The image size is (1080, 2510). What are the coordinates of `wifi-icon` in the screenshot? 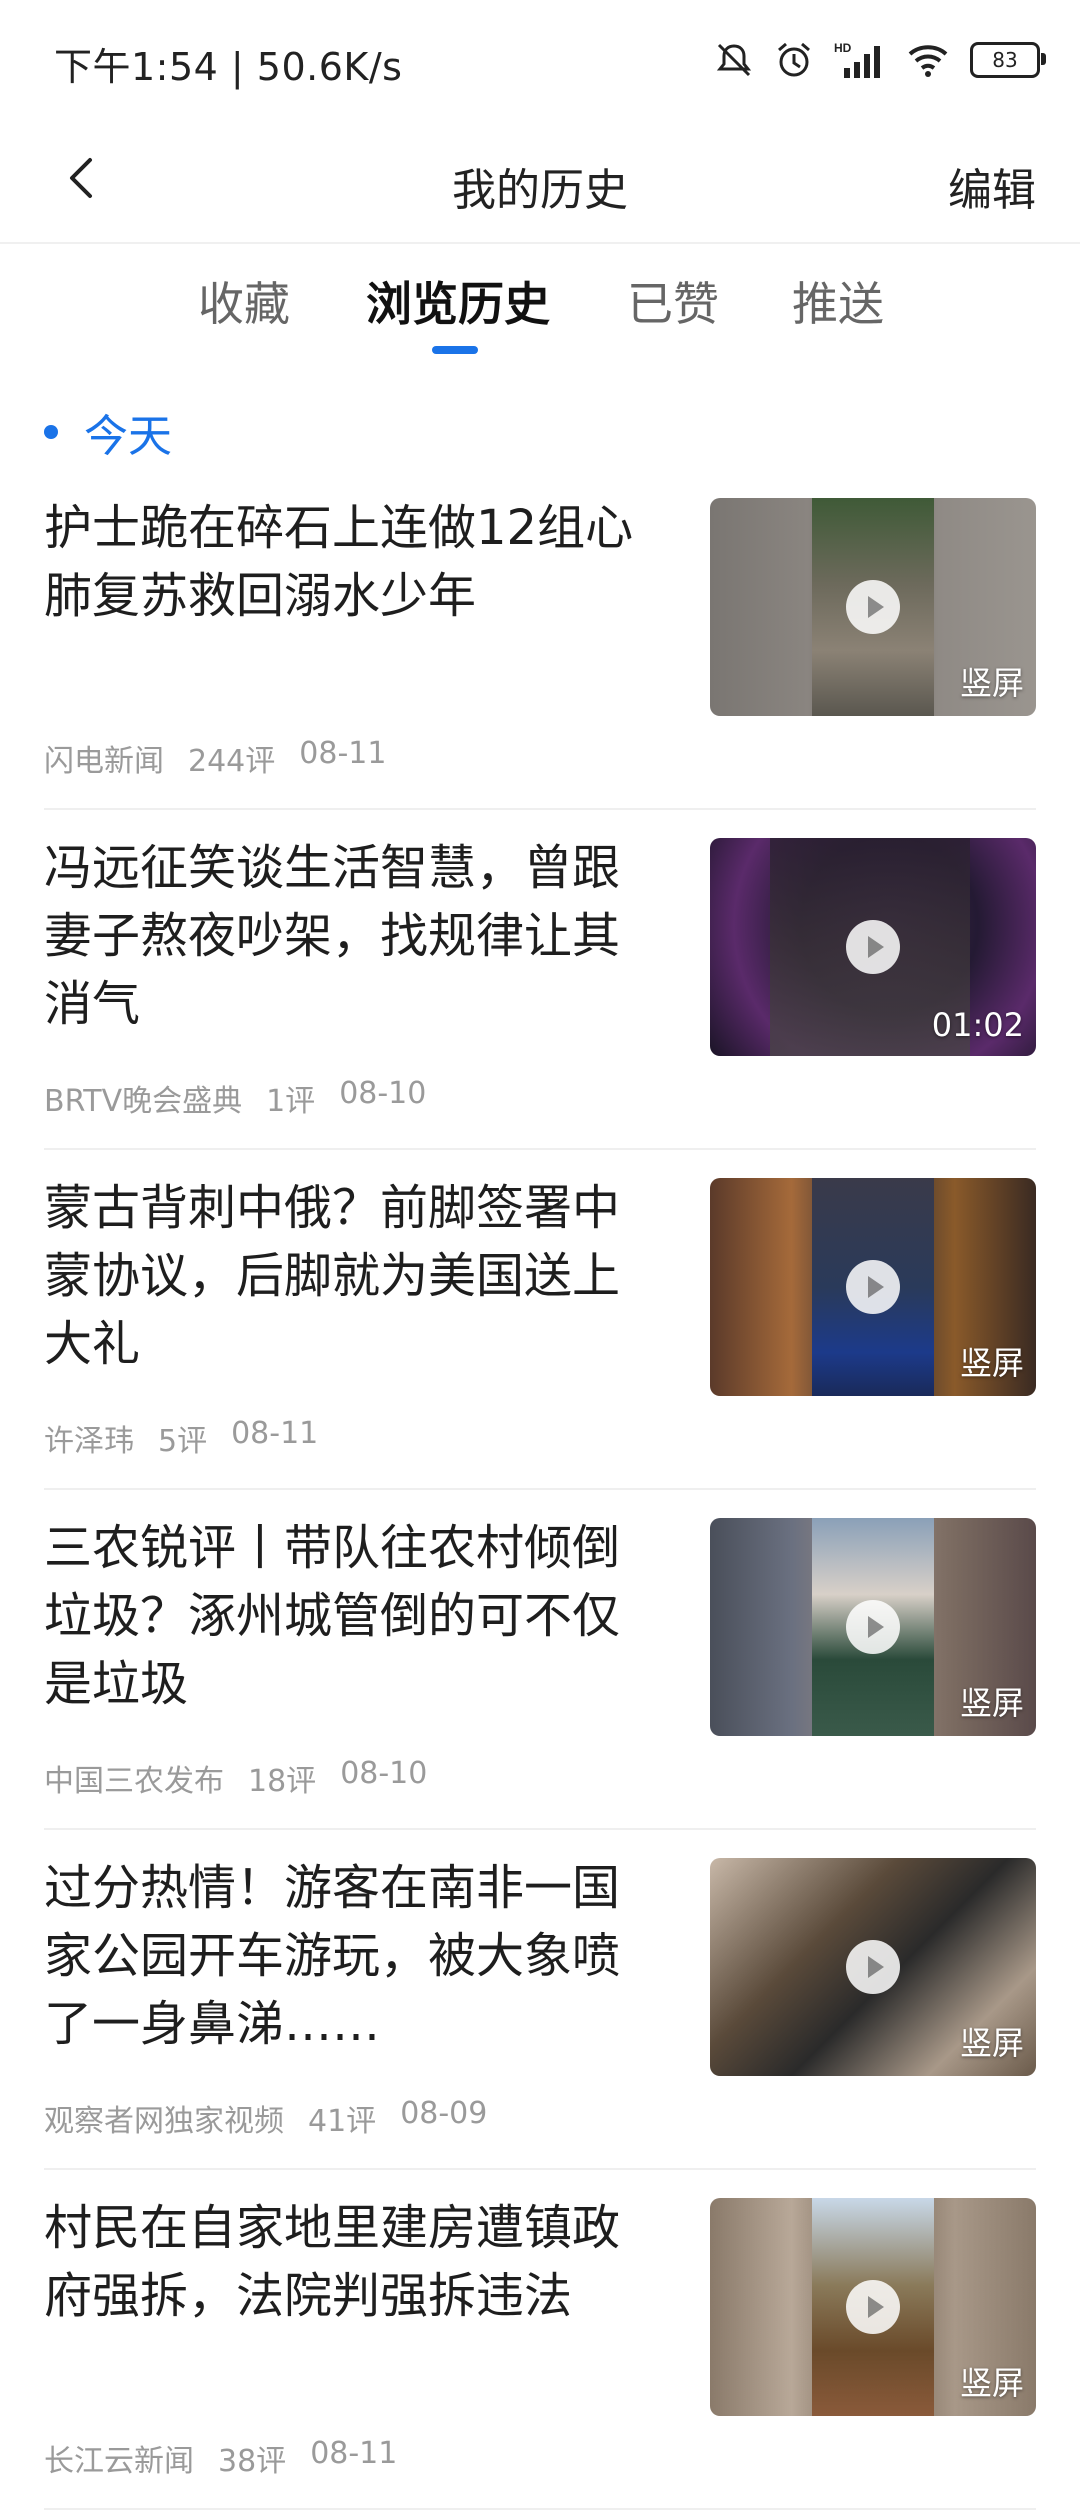 It's located at (928, 61).